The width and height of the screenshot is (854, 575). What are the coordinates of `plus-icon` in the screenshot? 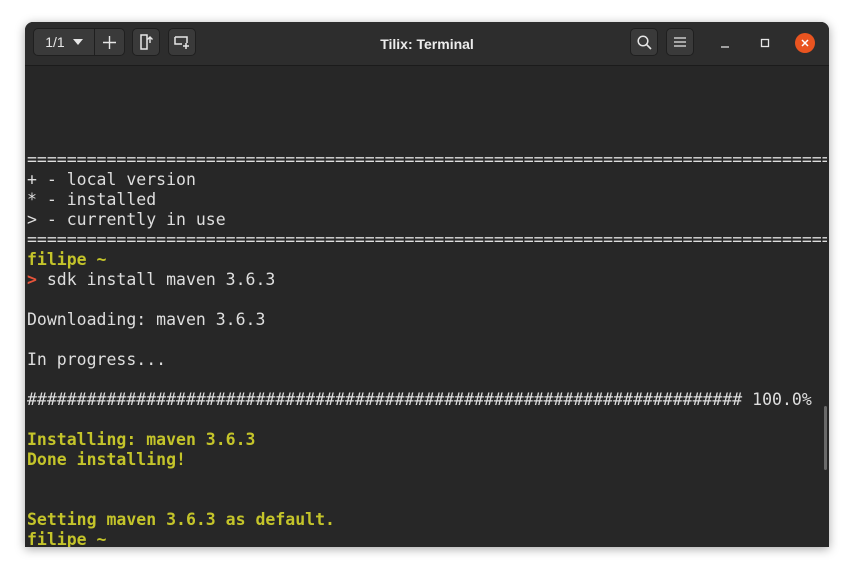 It's located at (109, 42).